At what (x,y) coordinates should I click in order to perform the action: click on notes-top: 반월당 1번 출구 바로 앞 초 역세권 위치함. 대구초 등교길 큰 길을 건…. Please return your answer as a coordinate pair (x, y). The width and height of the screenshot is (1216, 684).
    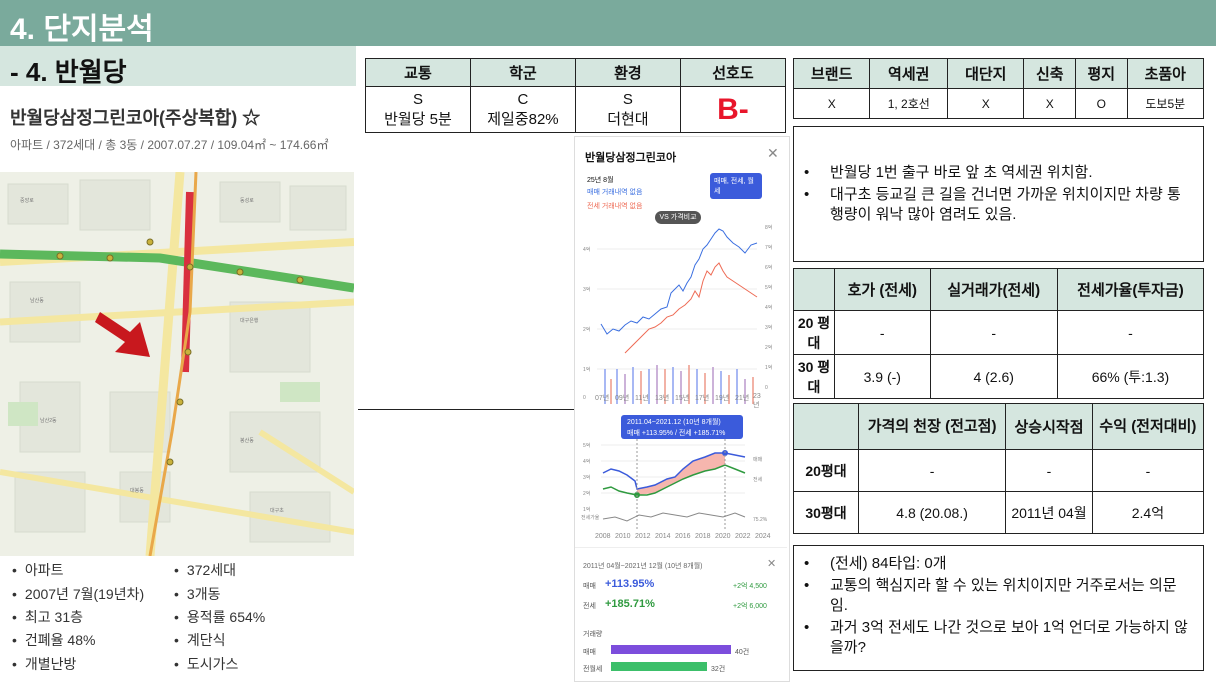
    Looking at the image, I should click on (998, 194).